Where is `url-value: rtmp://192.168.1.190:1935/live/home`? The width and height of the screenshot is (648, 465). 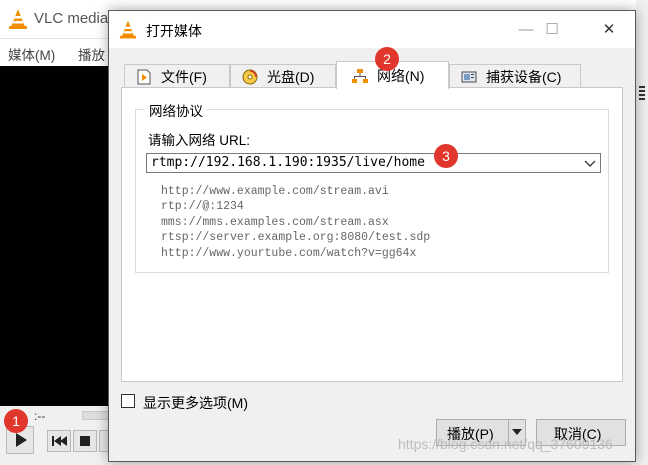 url-value: rtmp://192.168.1.190:1935/live/home is located at coordinates (288, 162).